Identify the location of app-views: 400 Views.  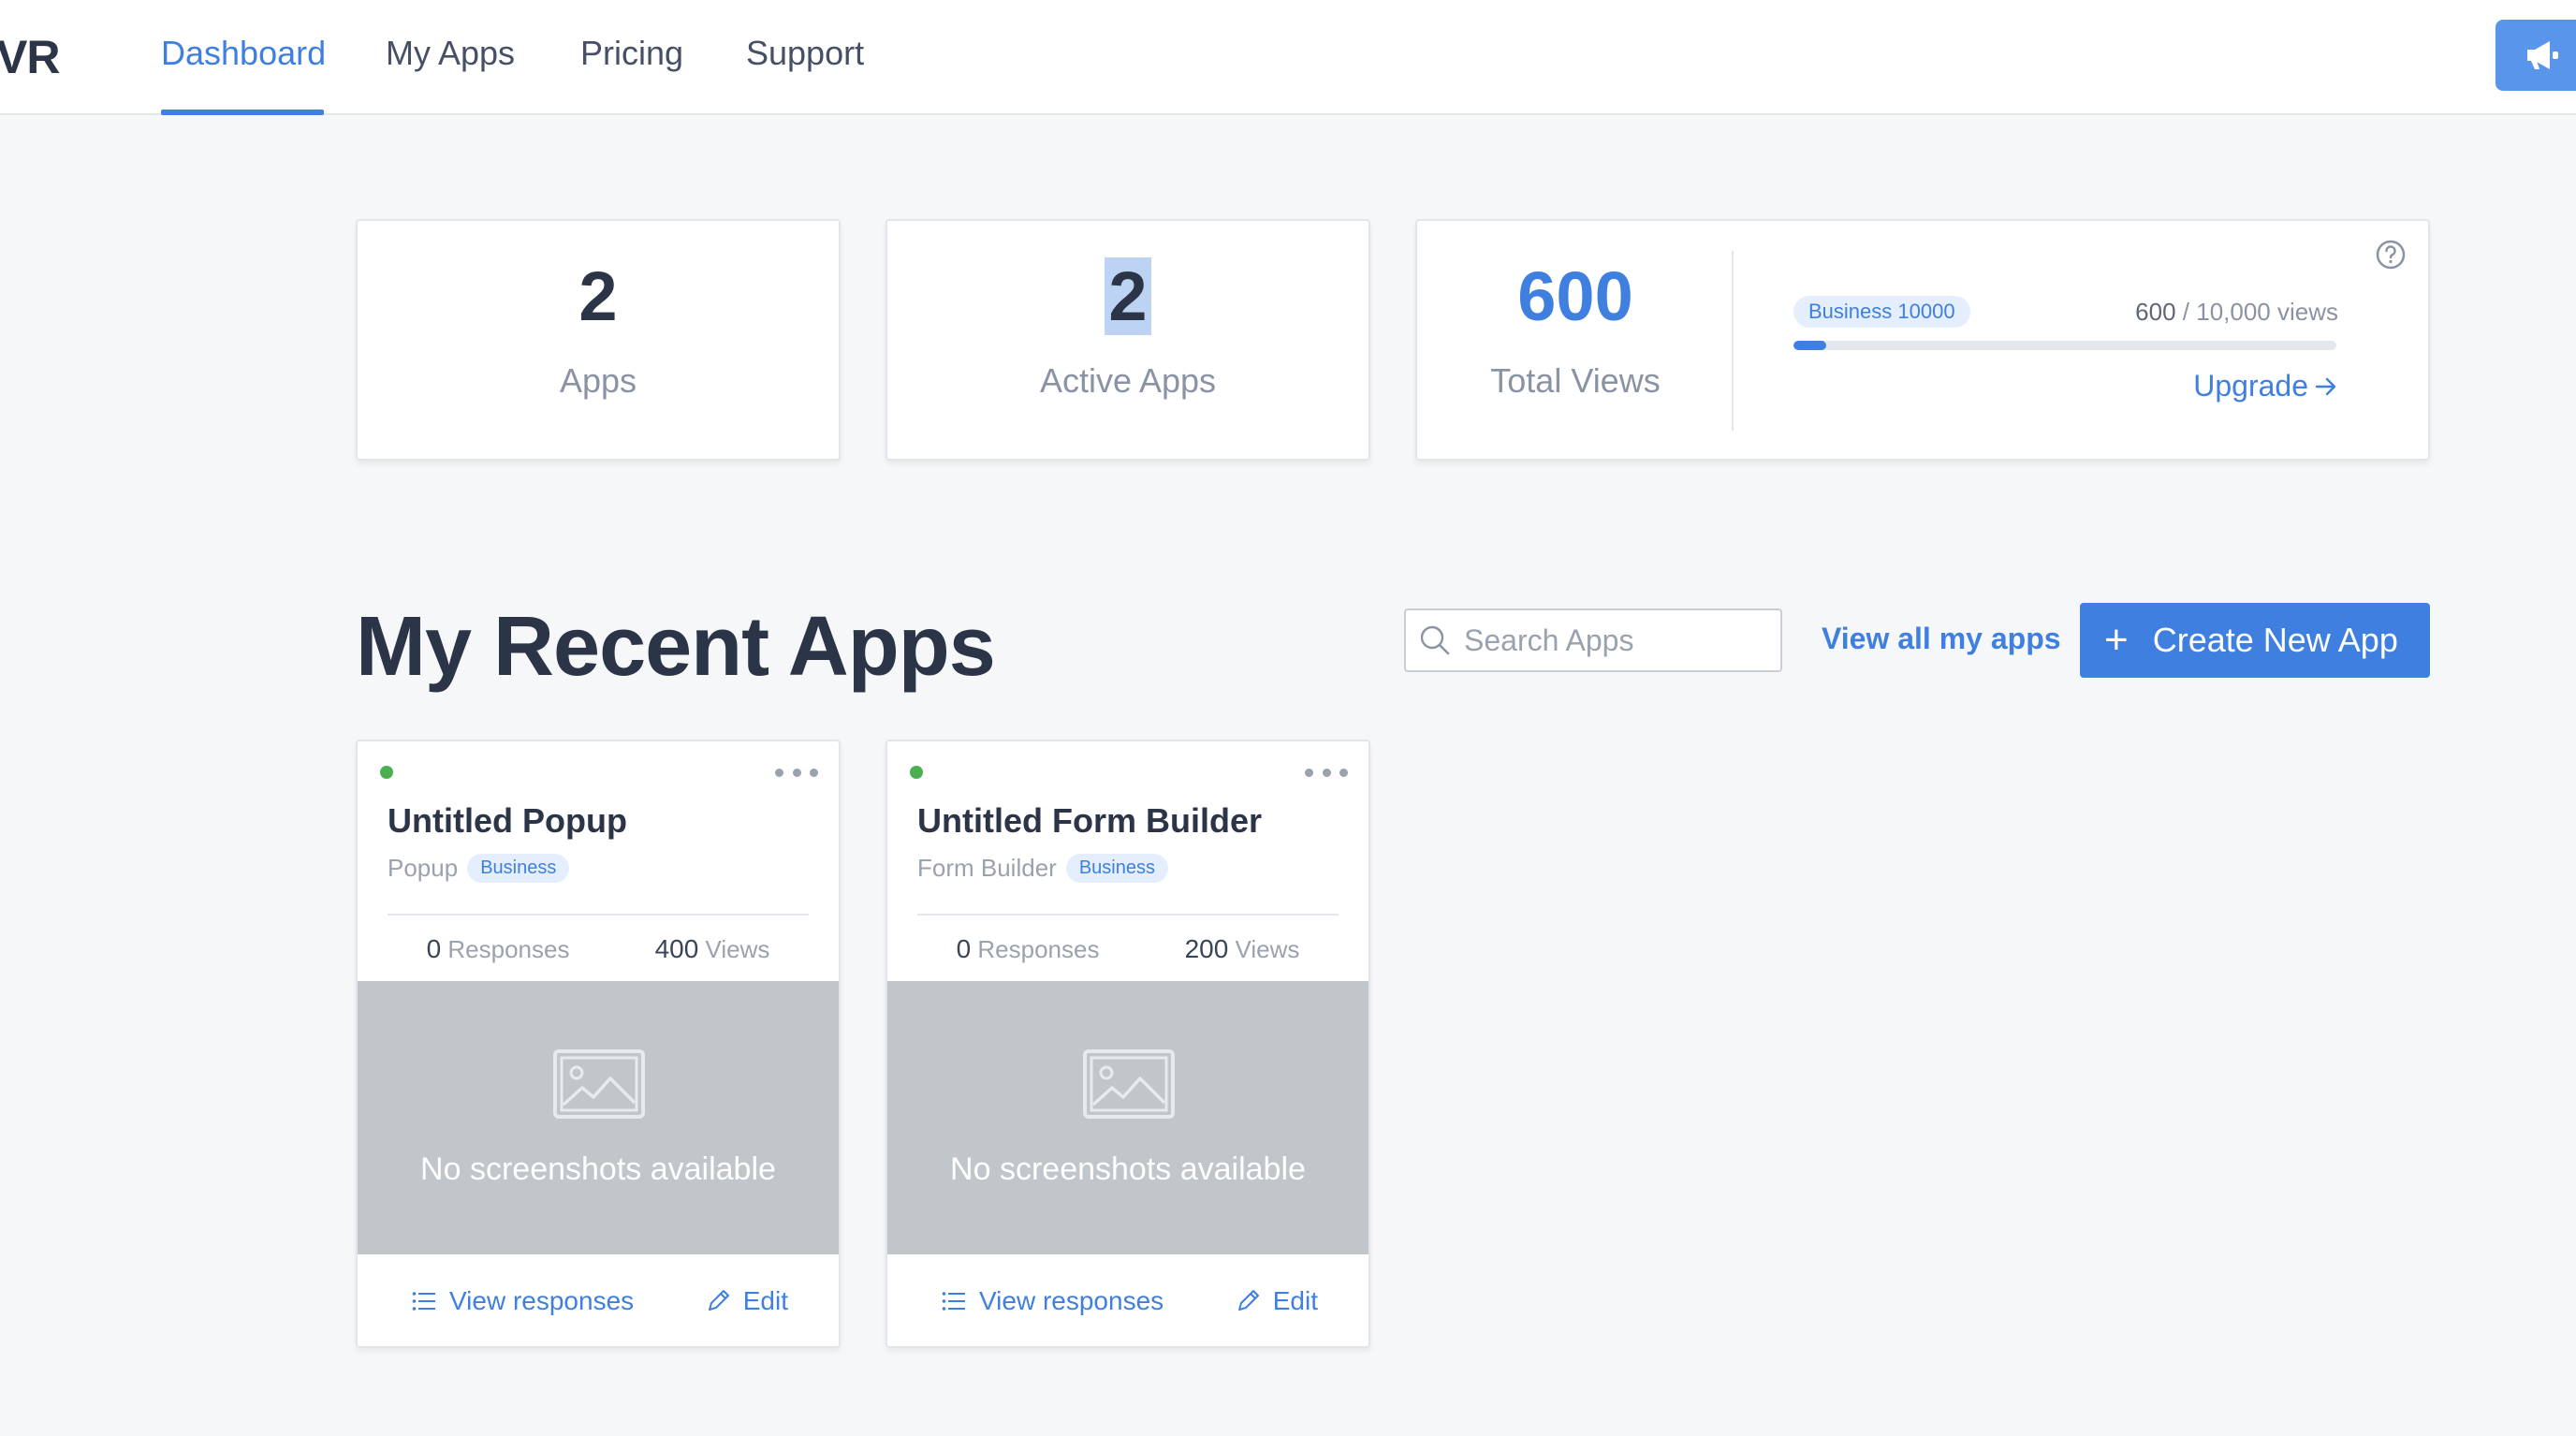
(713, 949).